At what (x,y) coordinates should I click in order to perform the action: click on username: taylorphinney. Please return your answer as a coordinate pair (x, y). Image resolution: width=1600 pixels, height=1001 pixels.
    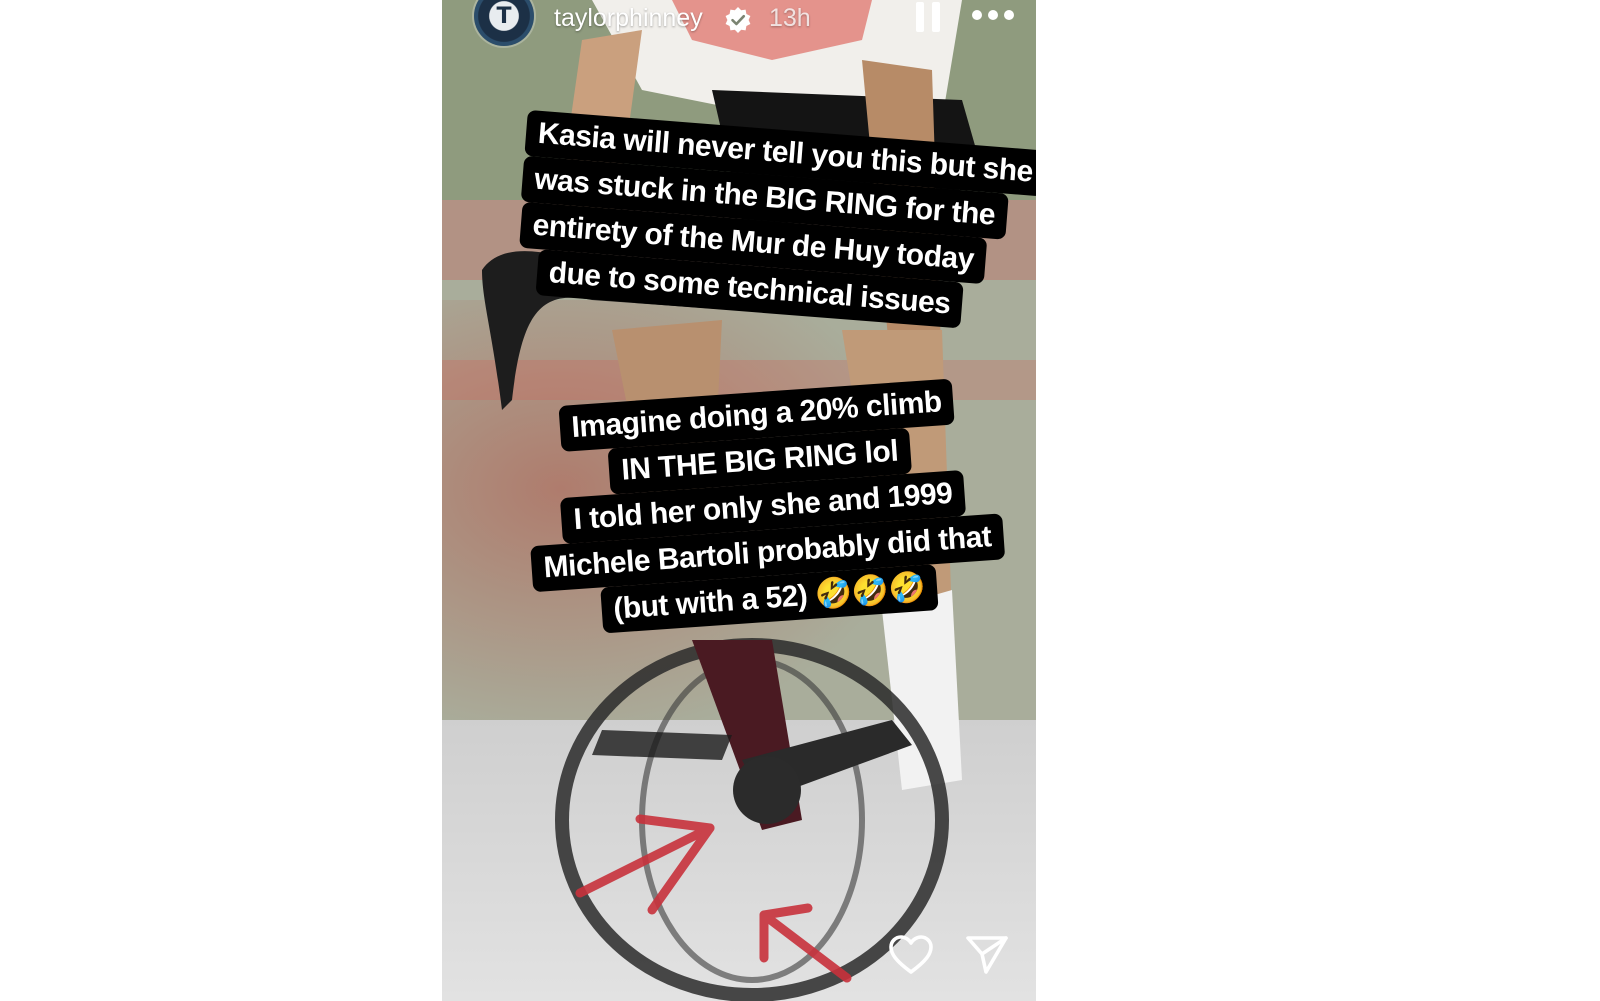
    Looking at the image, I should click on (628, 18).